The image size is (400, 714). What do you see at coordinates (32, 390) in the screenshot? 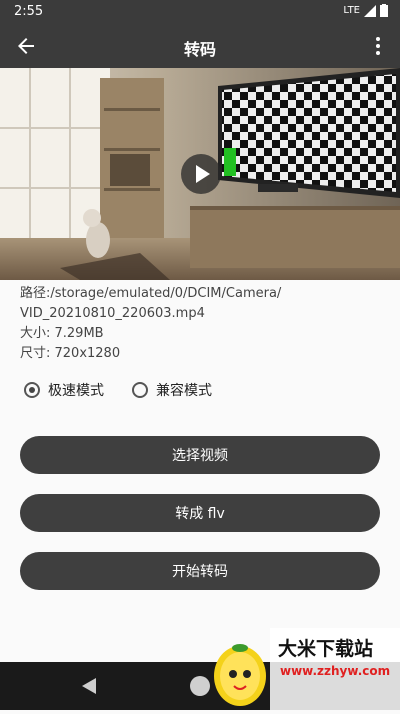
I see `radio-selected-icon` at bounding box center [32, 390].